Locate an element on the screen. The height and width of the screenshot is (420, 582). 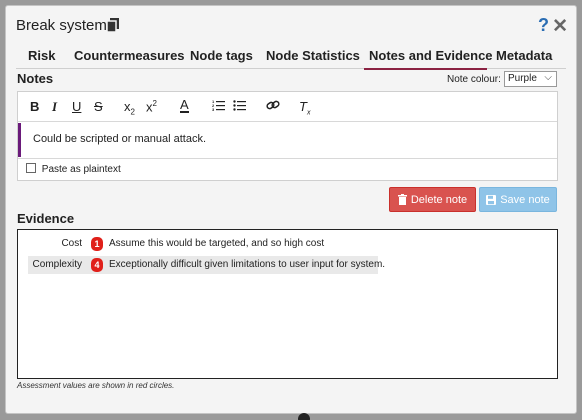
trash-icon is located at coordinates (402, 202).